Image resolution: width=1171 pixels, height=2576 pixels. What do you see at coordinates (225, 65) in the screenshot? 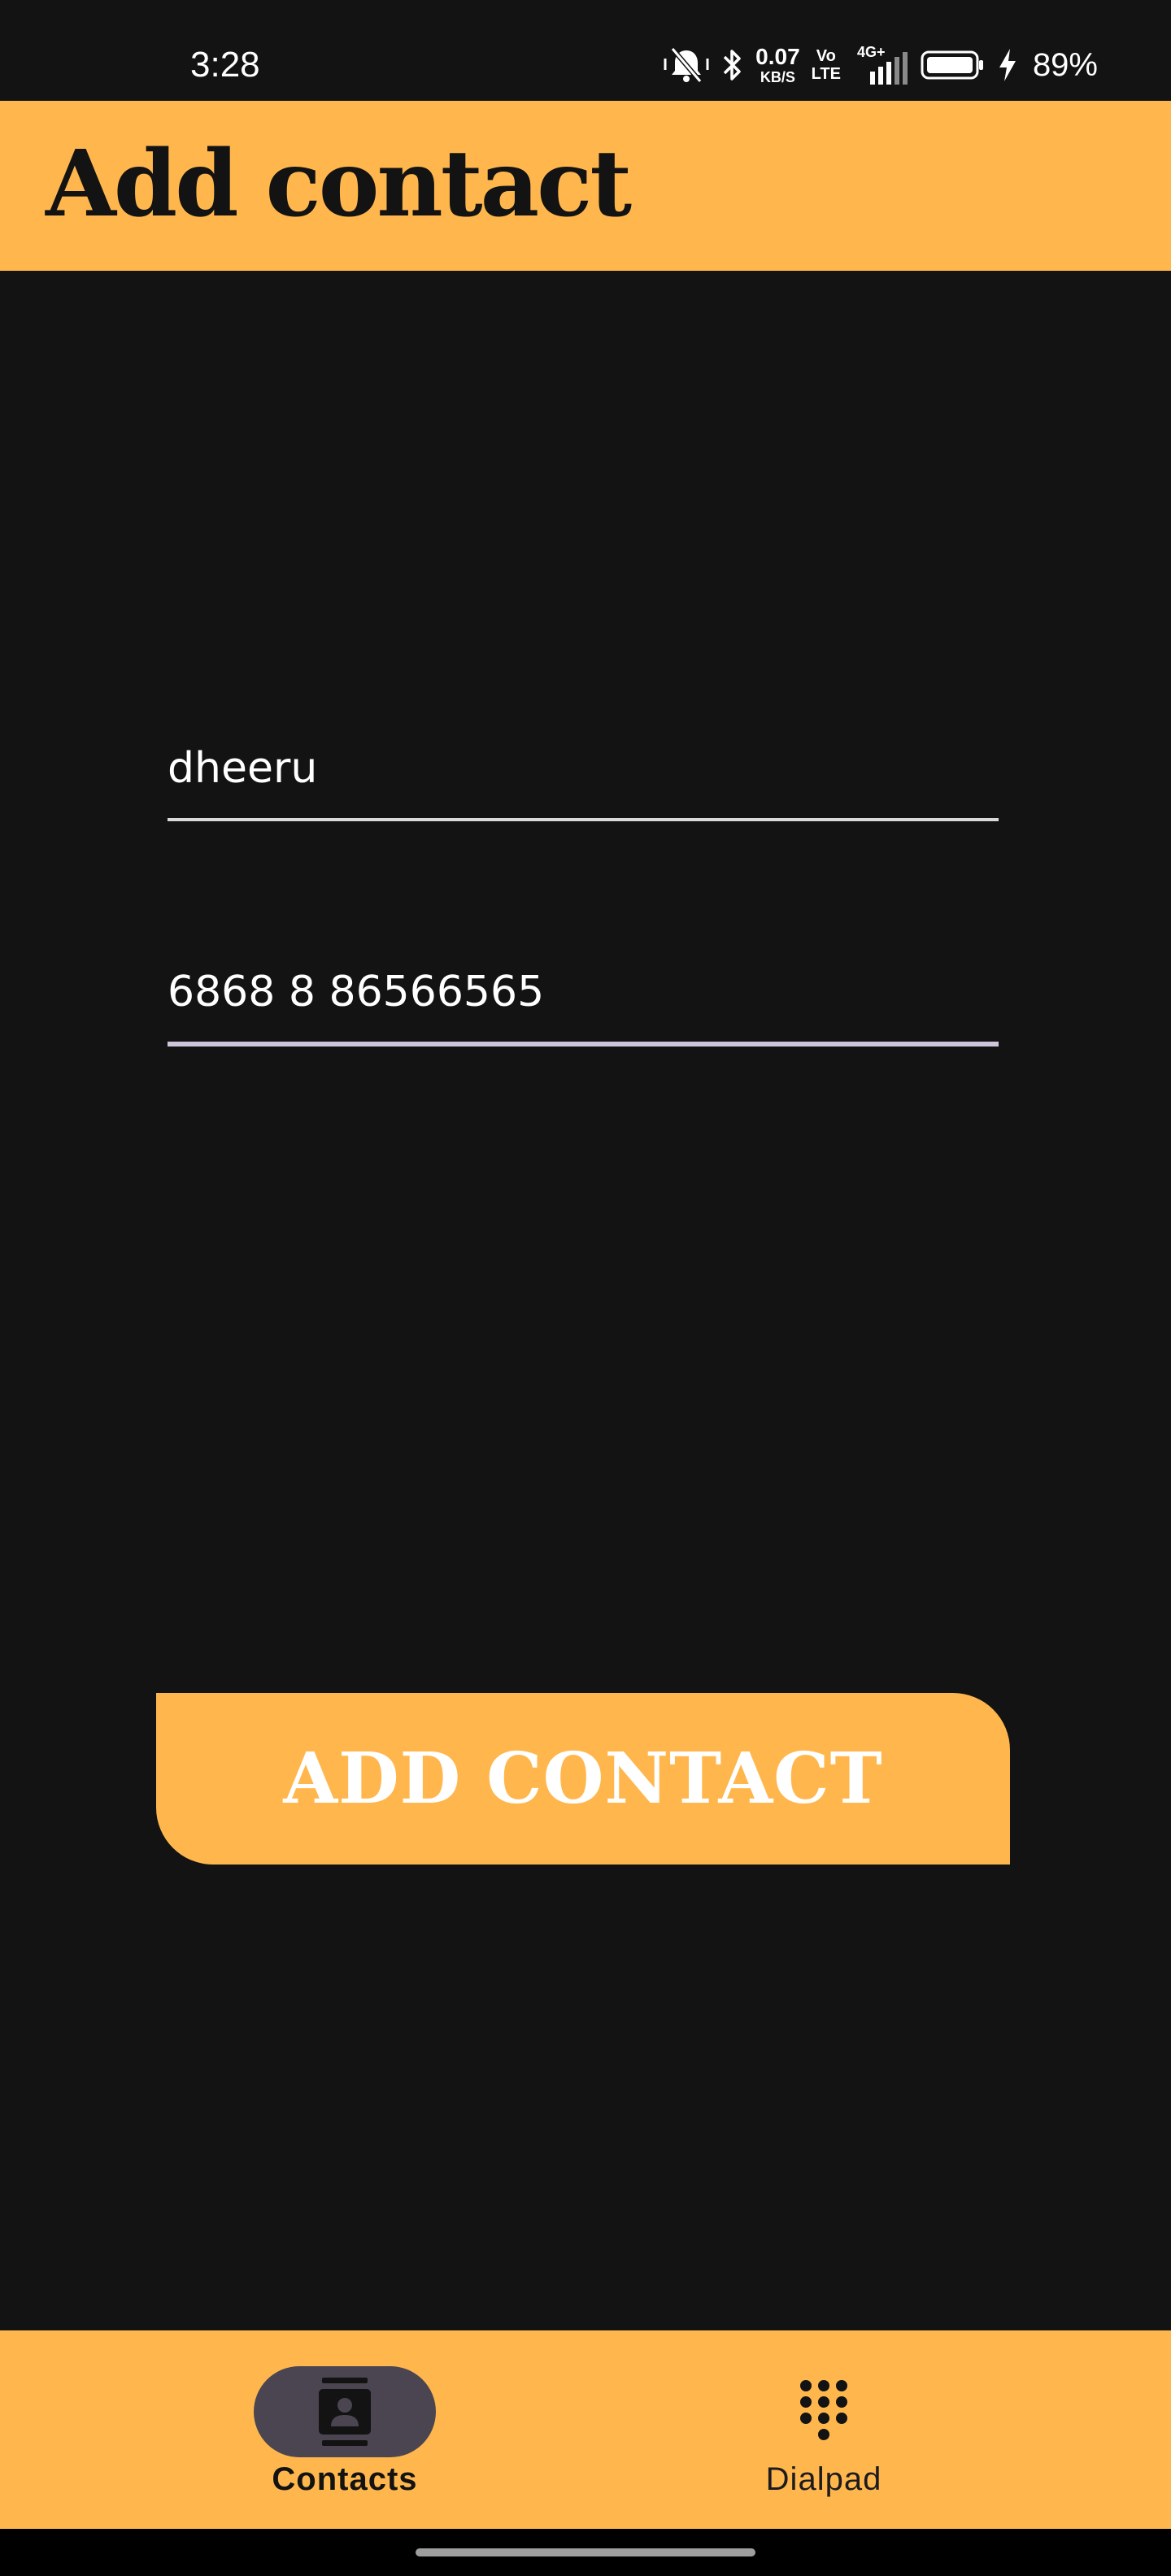
I see `status-time: 3:28` at bounding box center [225, 65].